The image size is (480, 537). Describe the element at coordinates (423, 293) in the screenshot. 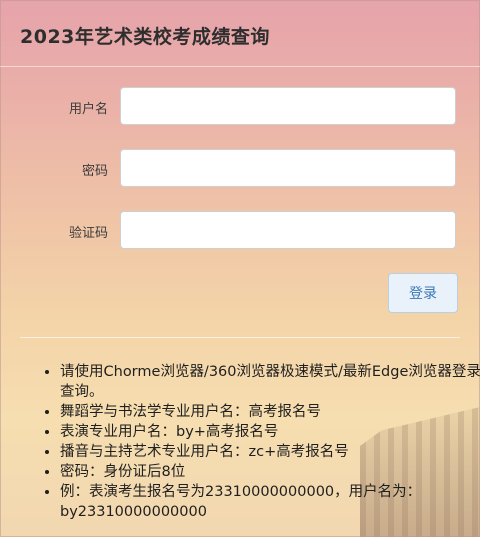

I see `login-button: 登录` at that location.